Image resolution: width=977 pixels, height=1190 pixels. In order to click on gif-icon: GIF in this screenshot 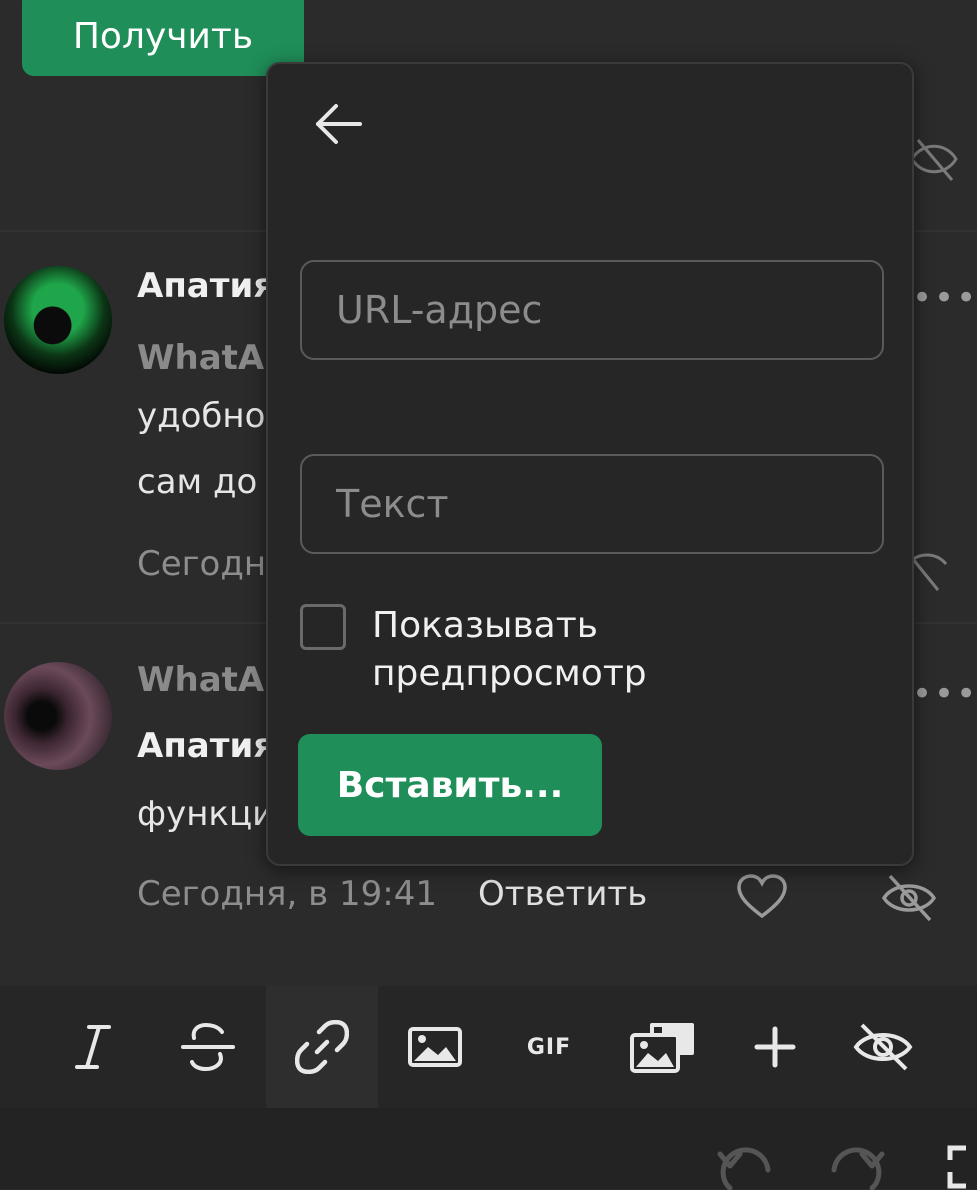, I will do `click(549, 1047)`.